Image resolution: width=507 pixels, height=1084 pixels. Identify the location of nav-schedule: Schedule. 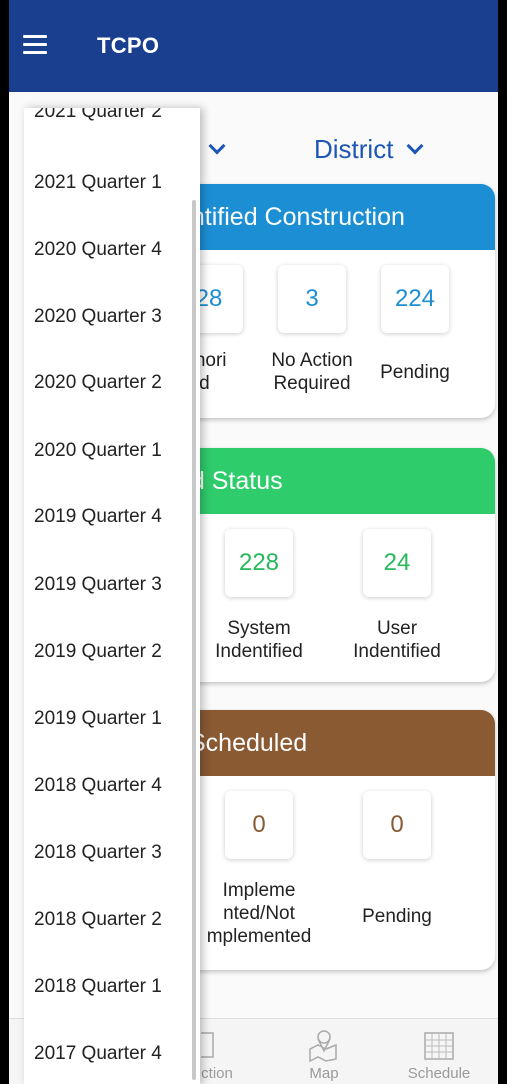
(439, 1051).